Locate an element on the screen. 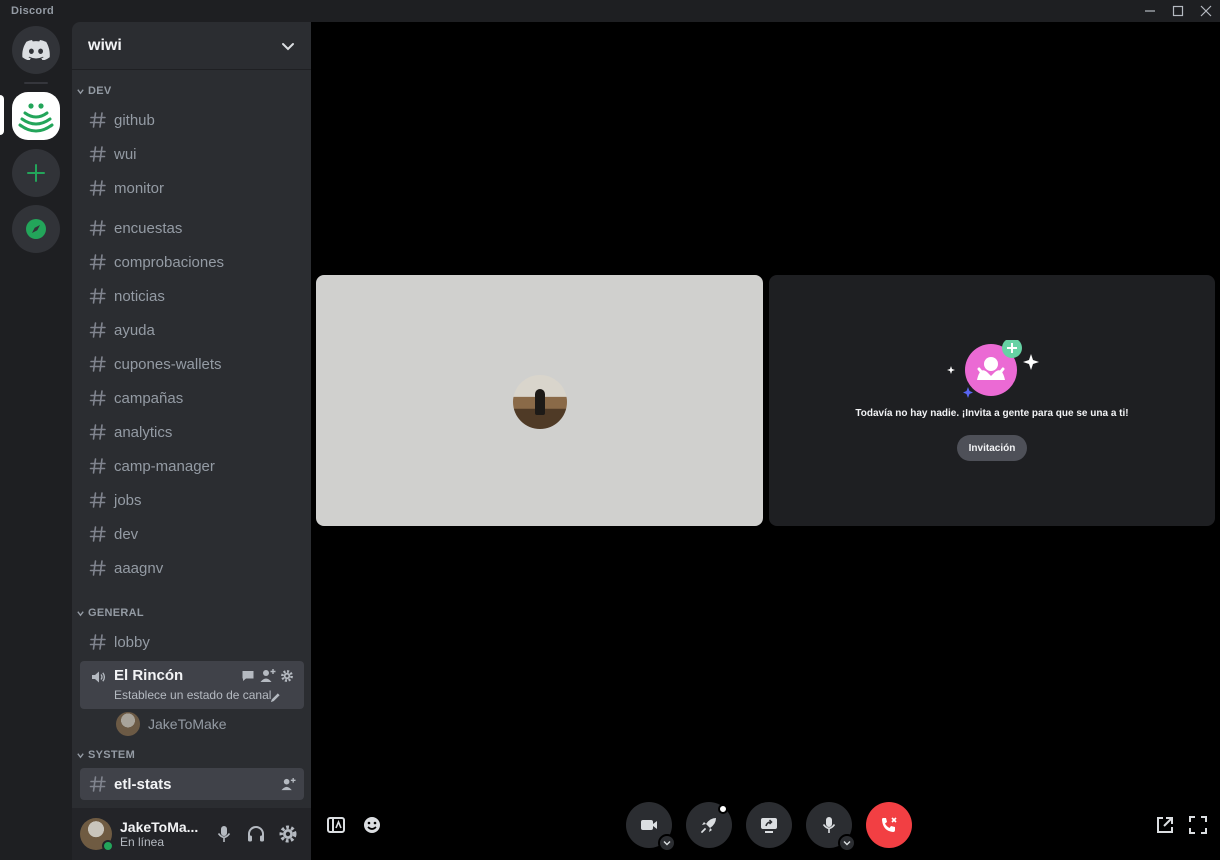 This screenshot has width=1220, height=860. close-window-button is located at coordinates (1206, 11).